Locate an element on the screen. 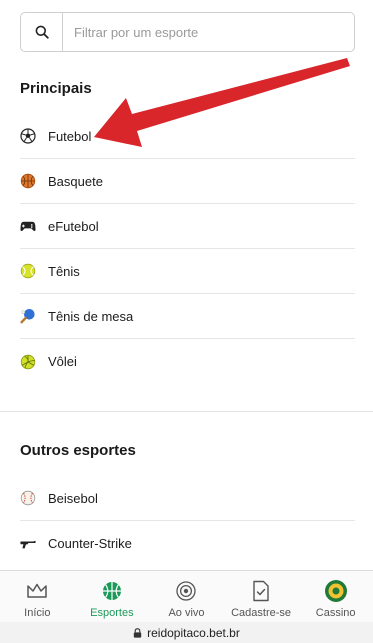 The width and height of the screenshot is (373, 643). gamepad-icon is located at coordinates (28, 226).